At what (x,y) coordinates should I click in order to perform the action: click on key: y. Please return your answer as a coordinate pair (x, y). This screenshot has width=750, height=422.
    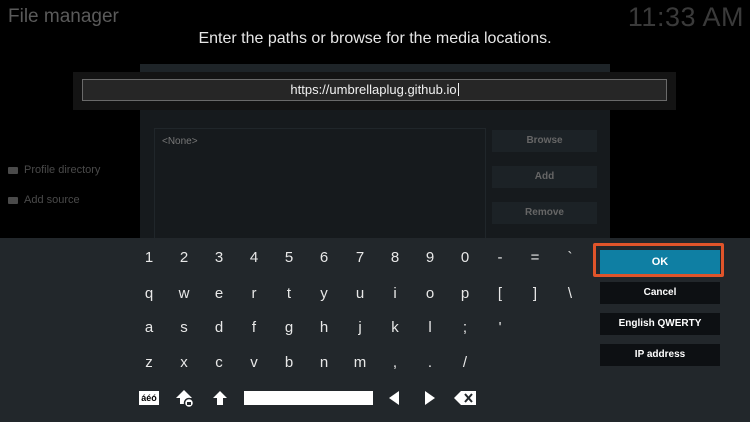
    Looking at the image, I should click on (324, 294).